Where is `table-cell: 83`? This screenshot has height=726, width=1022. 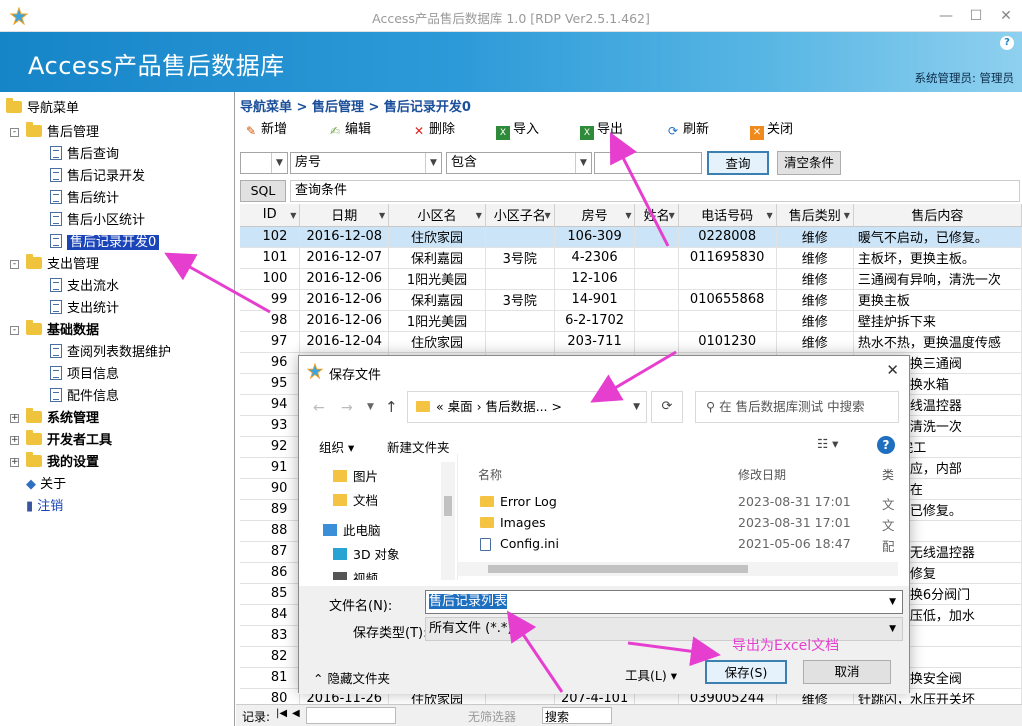 table-cell: 83 is located at coordinates (270, 636).